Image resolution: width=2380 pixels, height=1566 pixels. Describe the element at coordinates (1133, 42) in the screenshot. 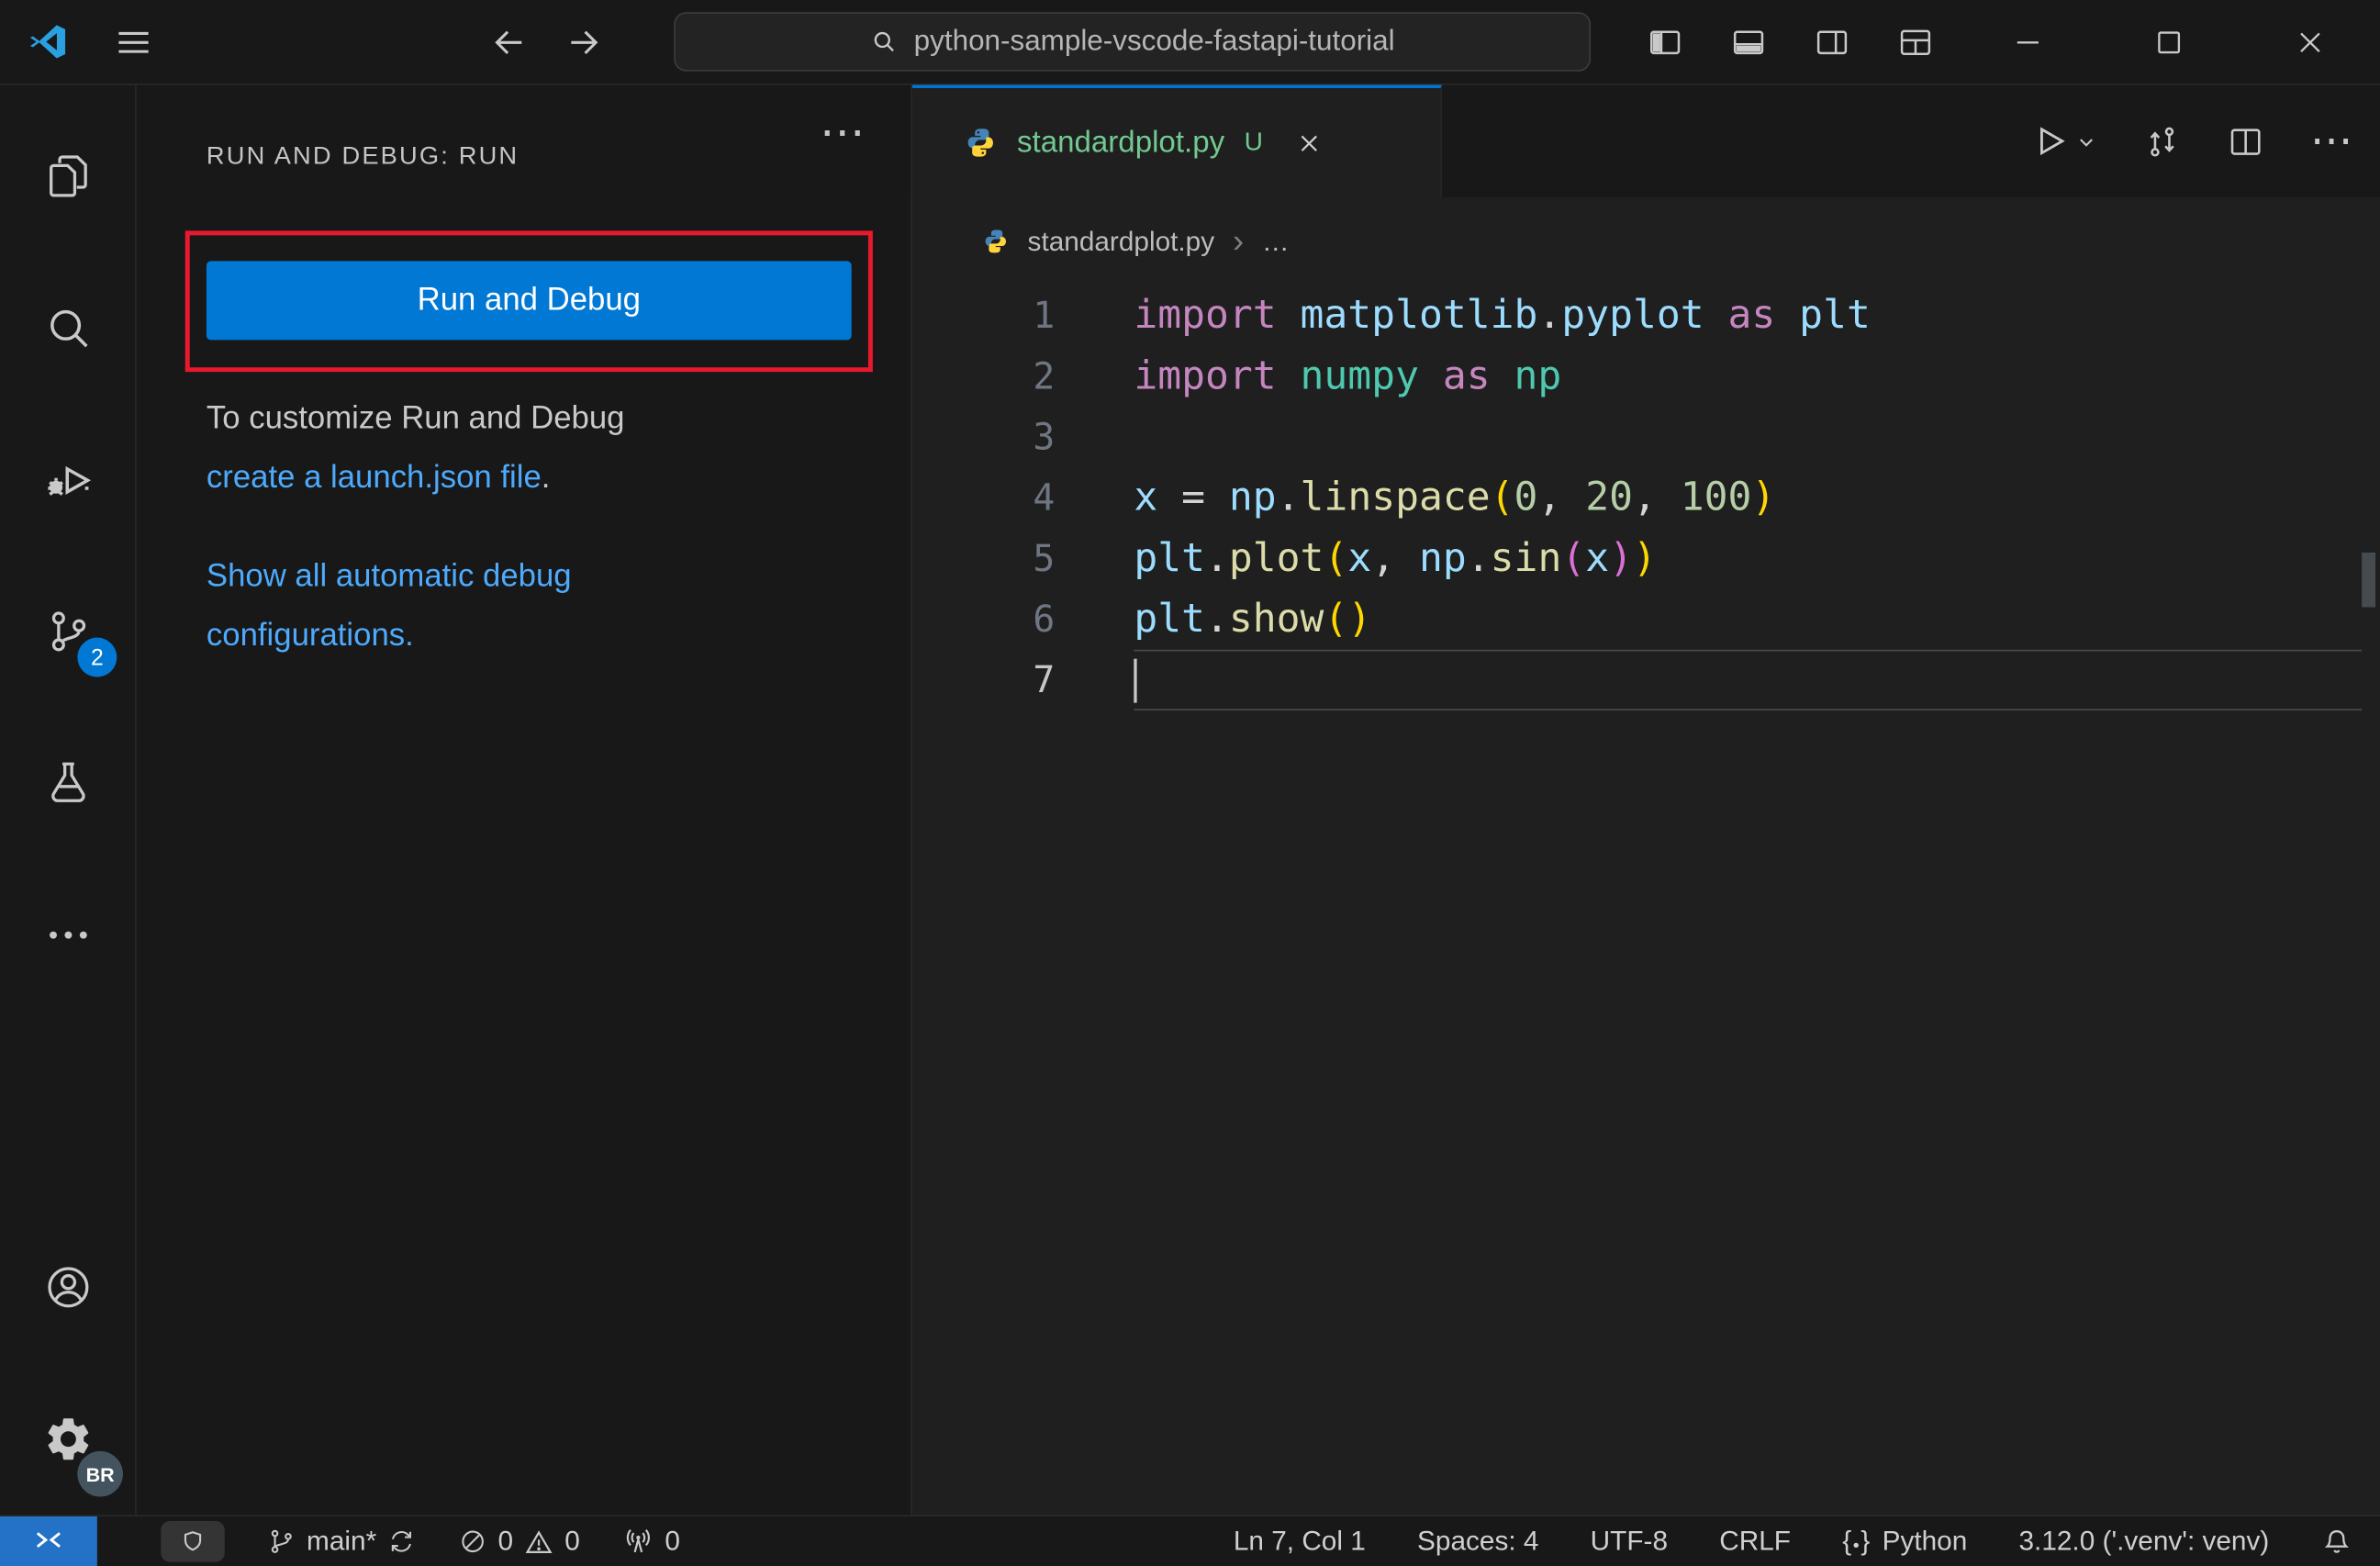

I see `command-center-search: python-sample-vscode-fastapi-tutorial` at that location.